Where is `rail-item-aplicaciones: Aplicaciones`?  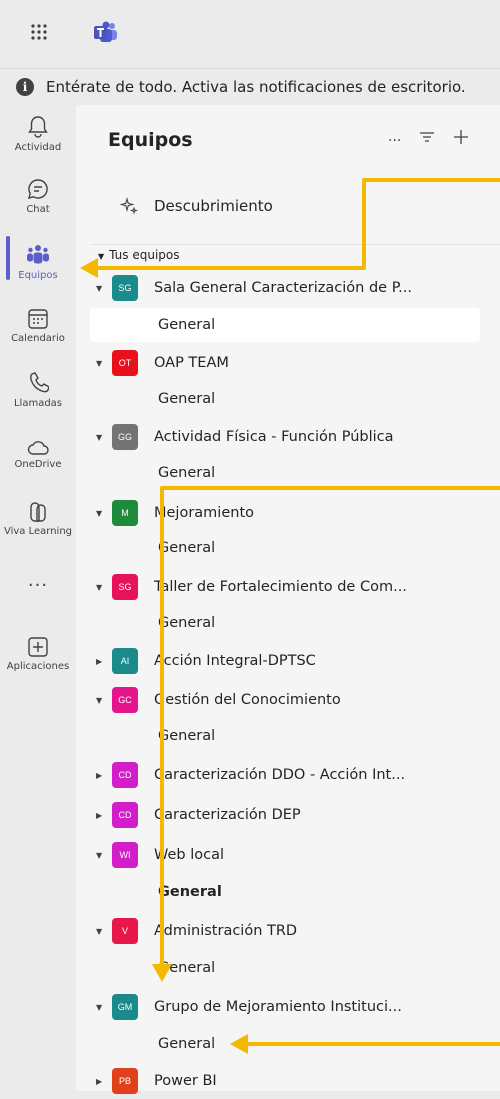
rail-item-aplicaciones: Aplicaciones is located at coordinates (38, 654).